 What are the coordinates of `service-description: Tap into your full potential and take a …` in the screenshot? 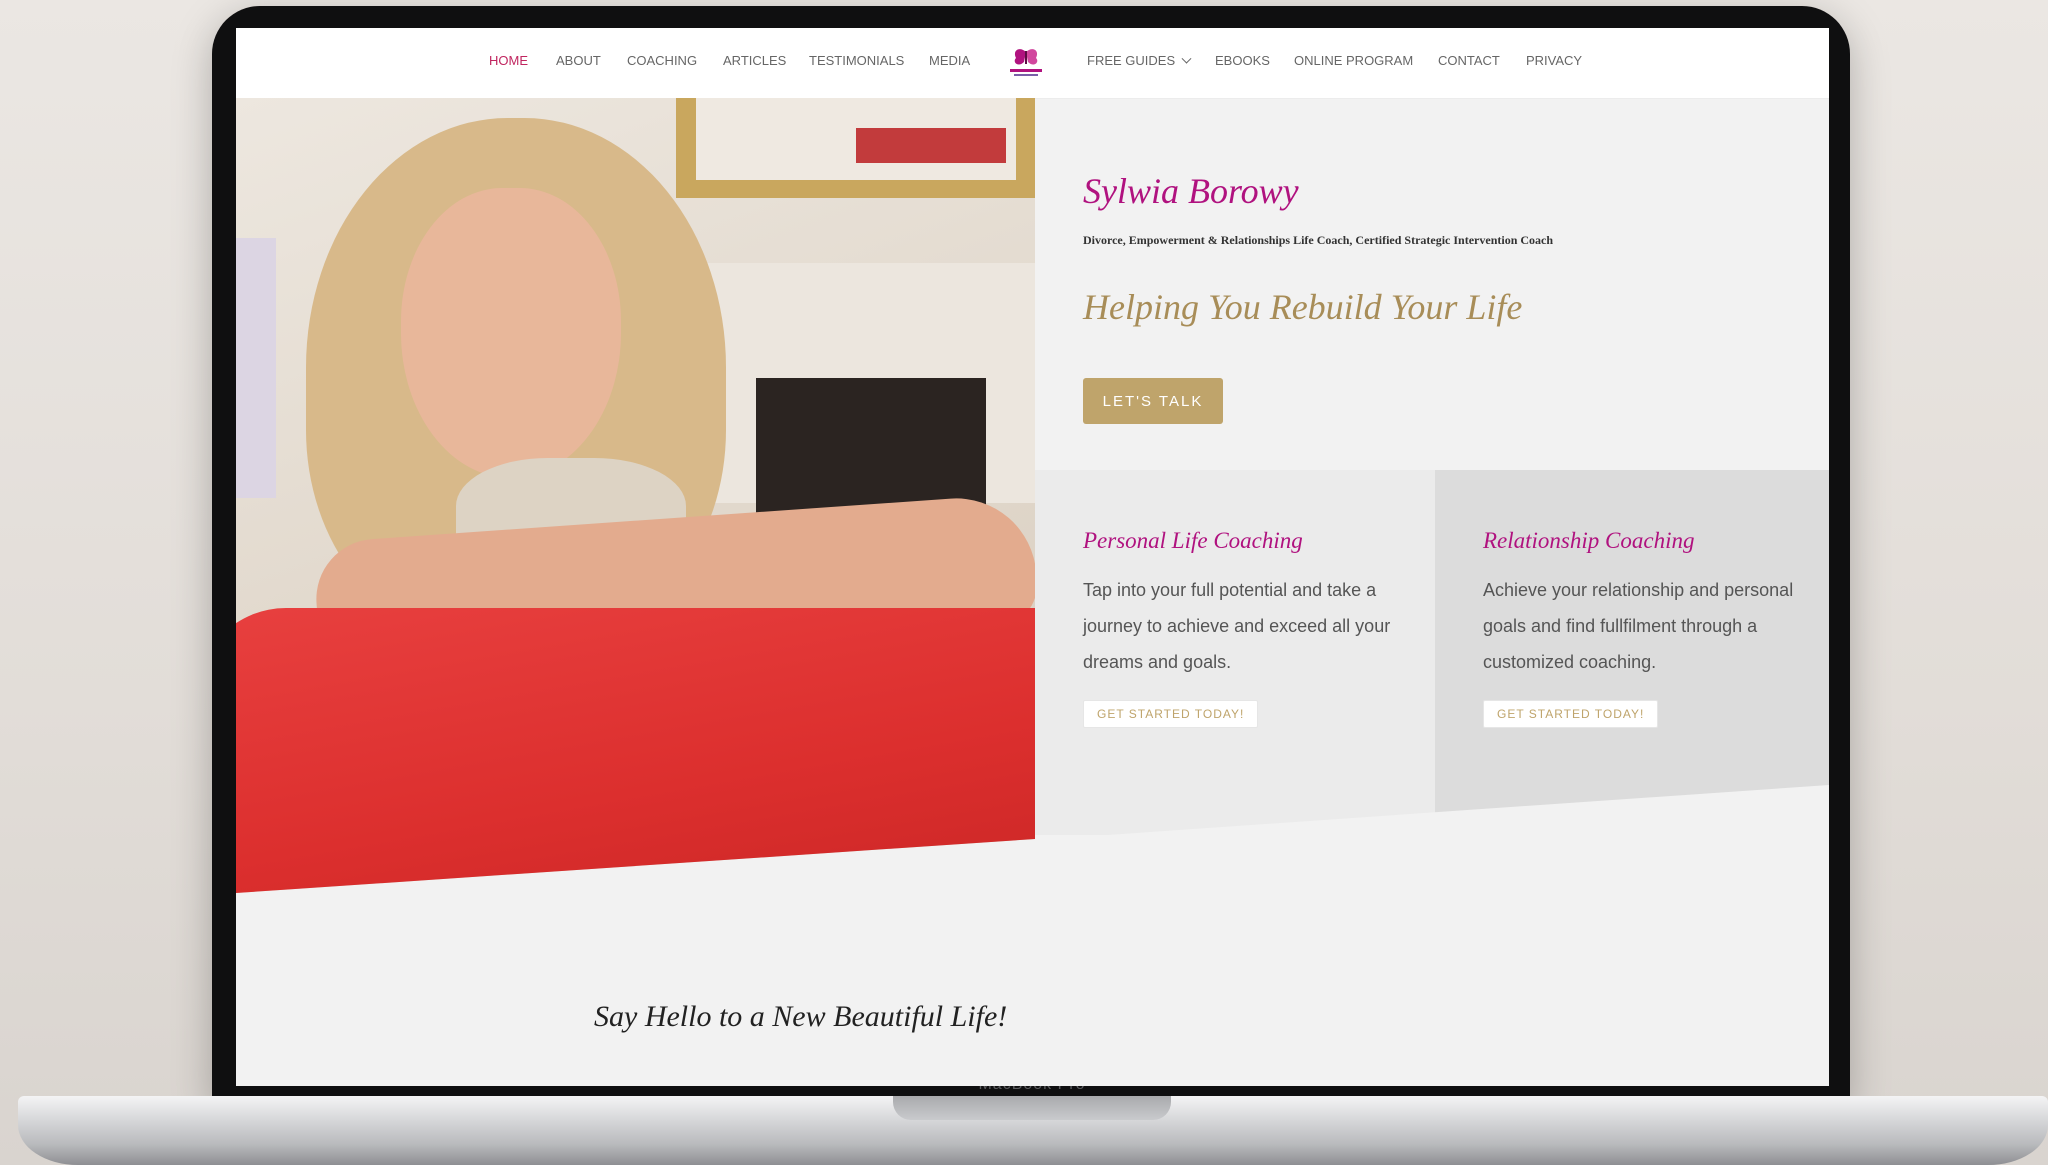 It's located at (1237, 626).